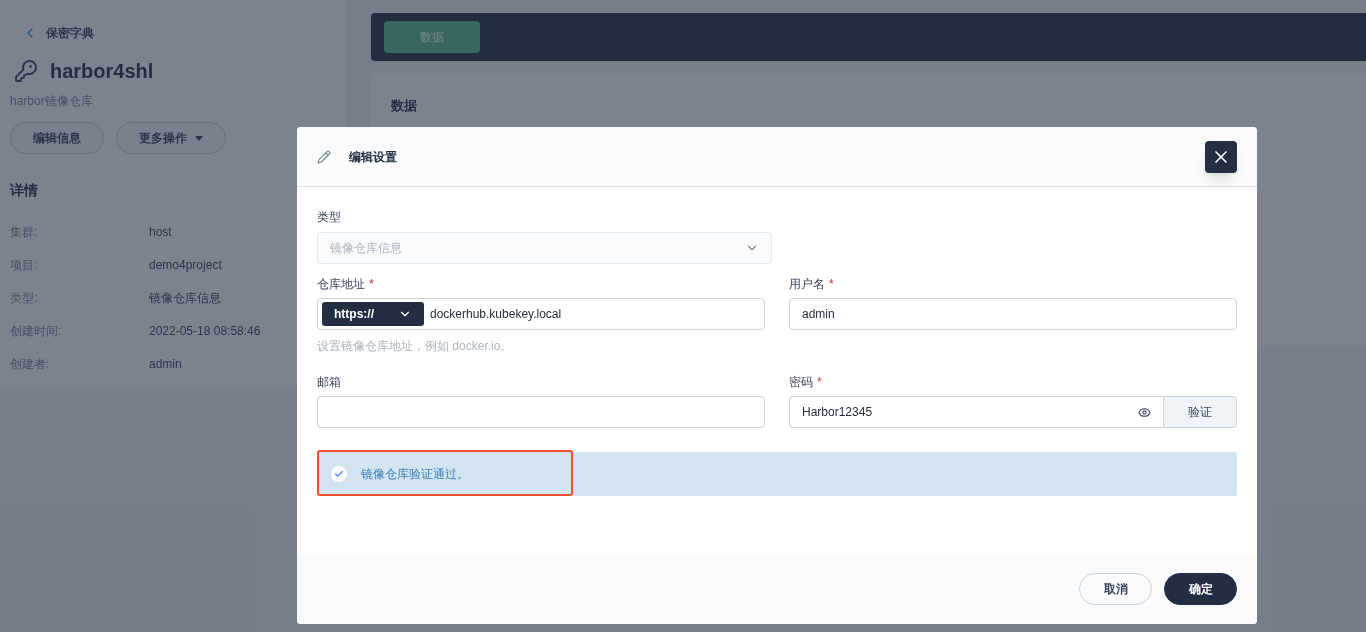 The height and width of the screenshot is (632, 1366). I want to click on detail-value: host, so click(160, 232).